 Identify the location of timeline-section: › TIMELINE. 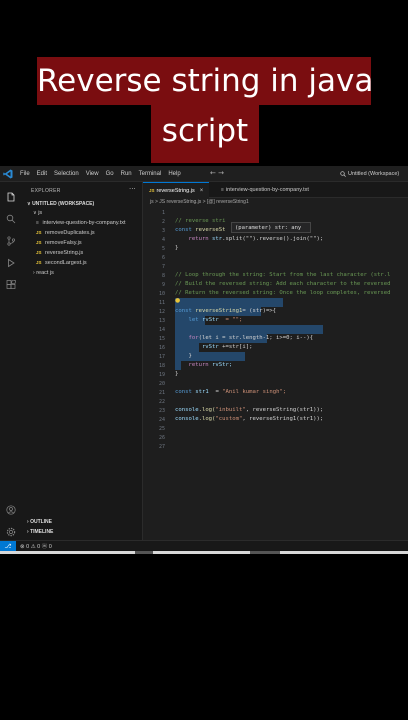
(40, 532).